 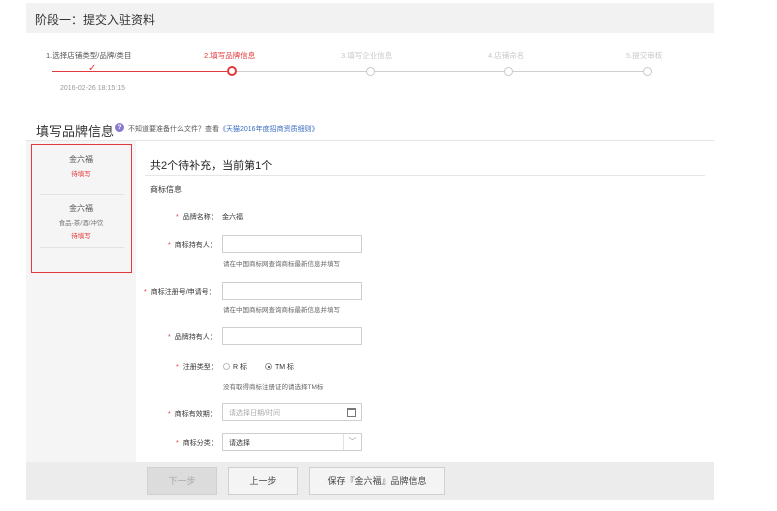 I want to click on brand-holder-input, so click(x=292, y=336).